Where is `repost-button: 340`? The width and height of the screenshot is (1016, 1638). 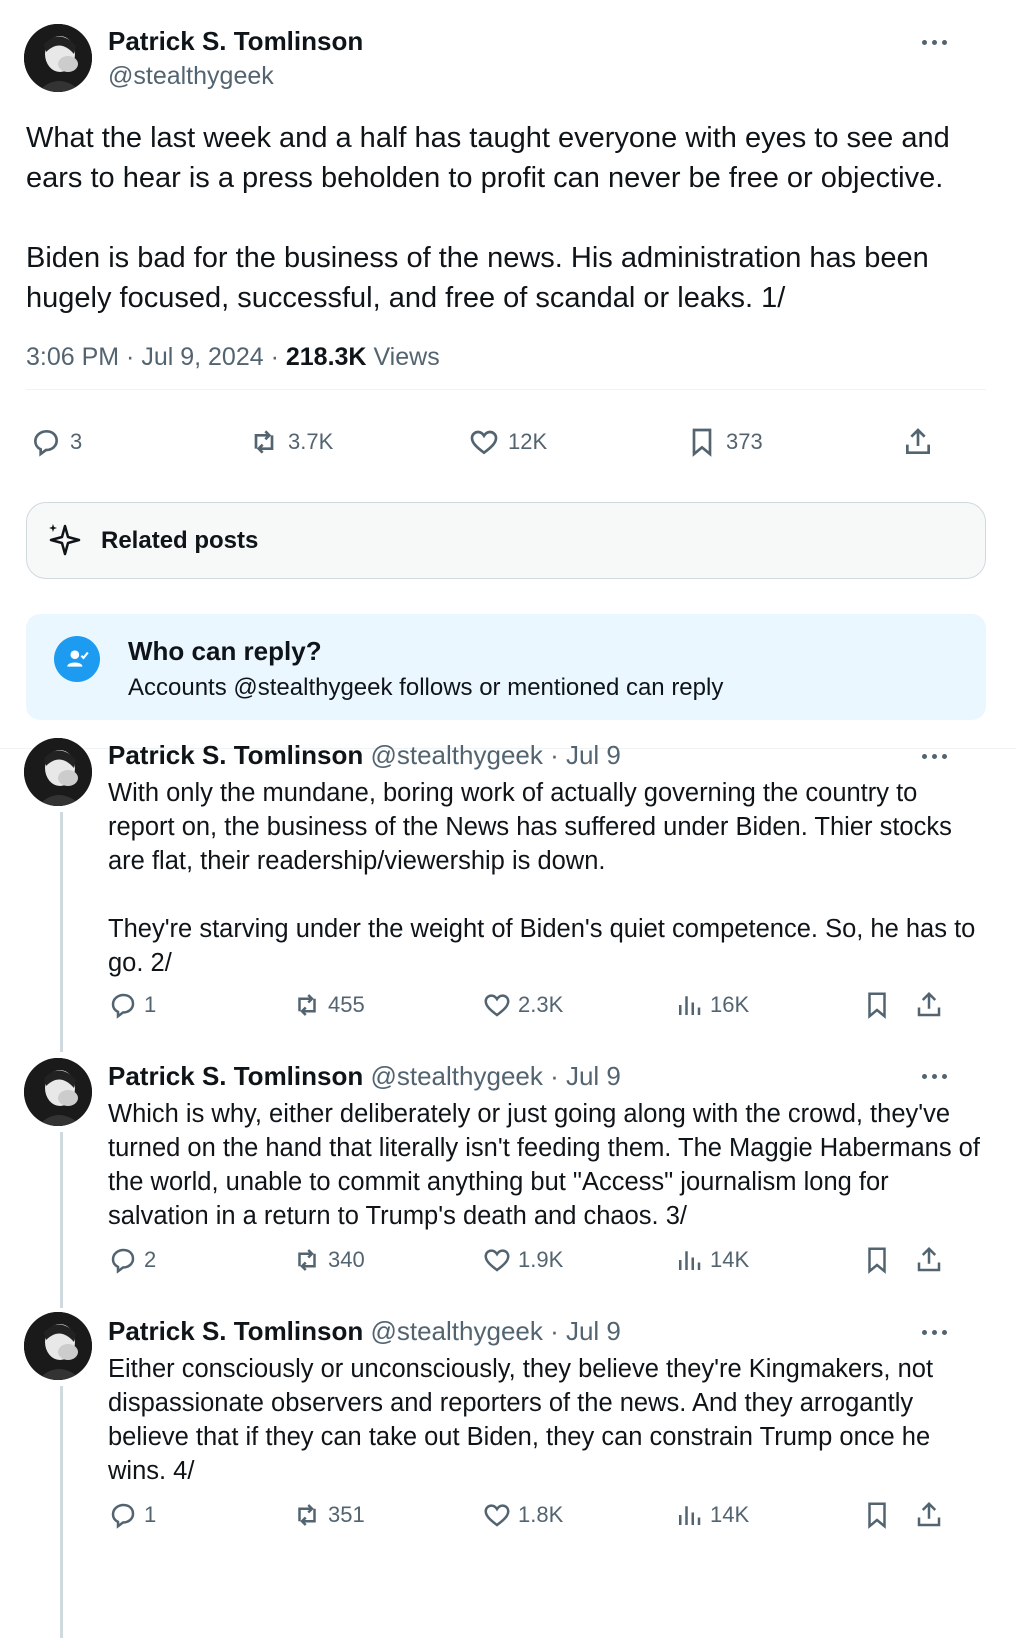
repost-button: 340 is located at coordinates (328, 1260).